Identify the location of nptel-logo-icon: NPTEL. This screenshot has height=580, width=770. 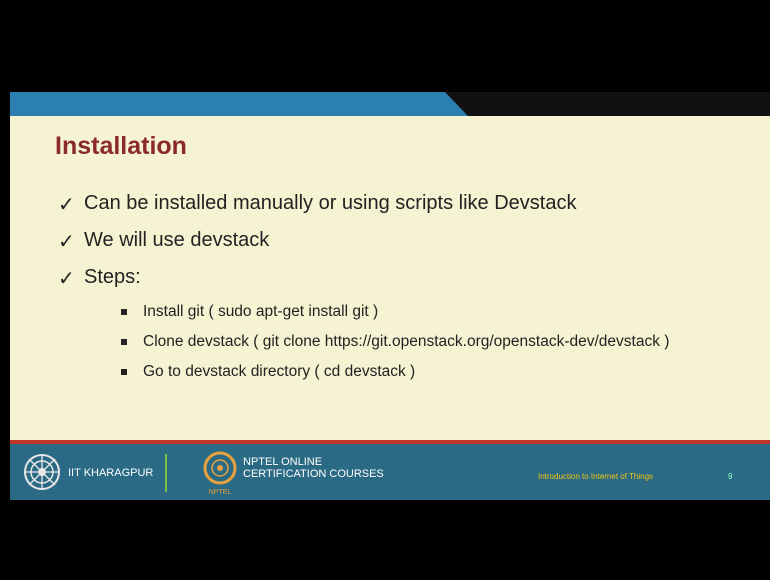
(220, 473).